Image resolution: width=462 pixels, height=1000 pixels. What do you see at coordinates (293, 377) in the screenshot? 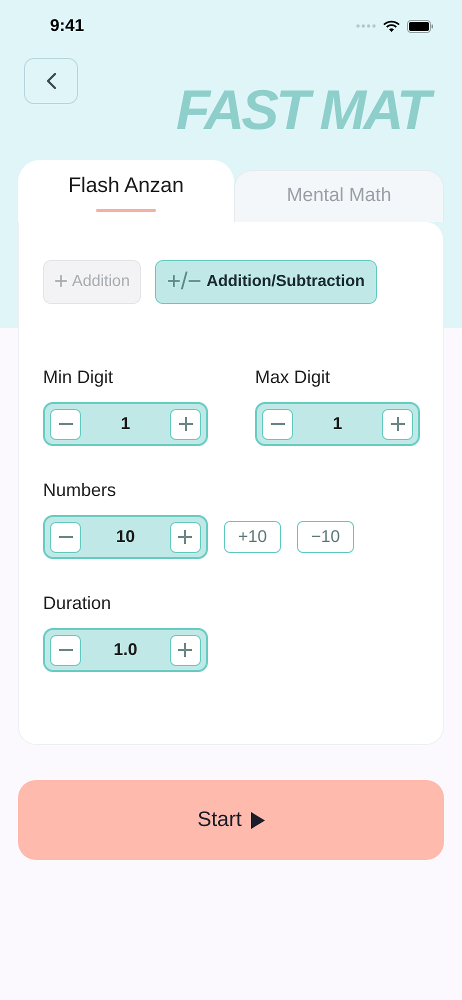
I see `setting-label: Max Digit` at bounding box center [293, 377].